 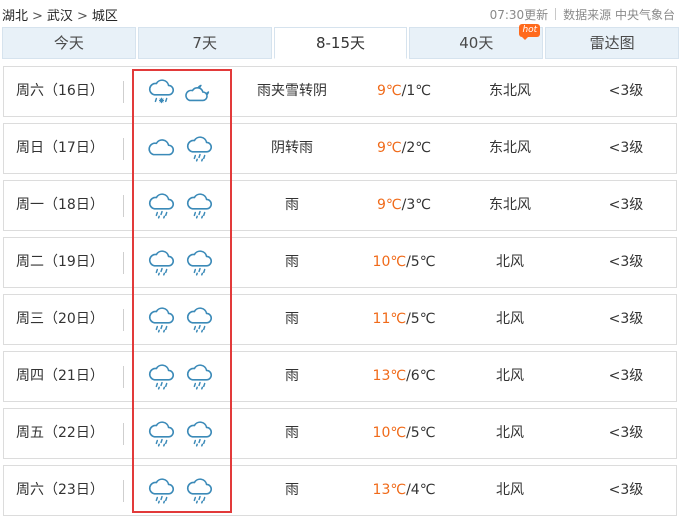 What do you see at coordinates (421, 376) in the screenshot?
I see `temperature-low: /6℃` at bounding box center [421, 376].